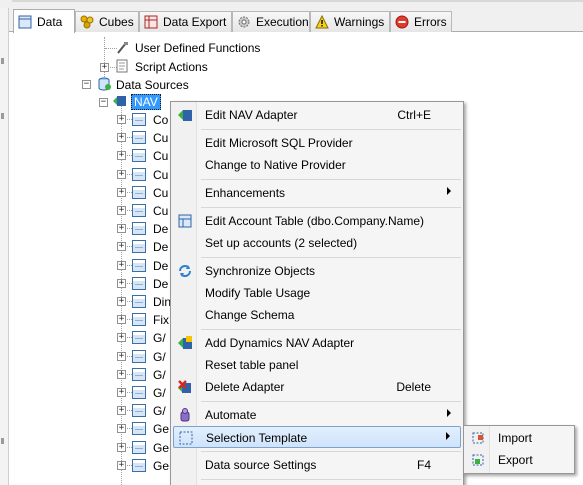  I want to click on tab-label: Errors, so click(430, 22).